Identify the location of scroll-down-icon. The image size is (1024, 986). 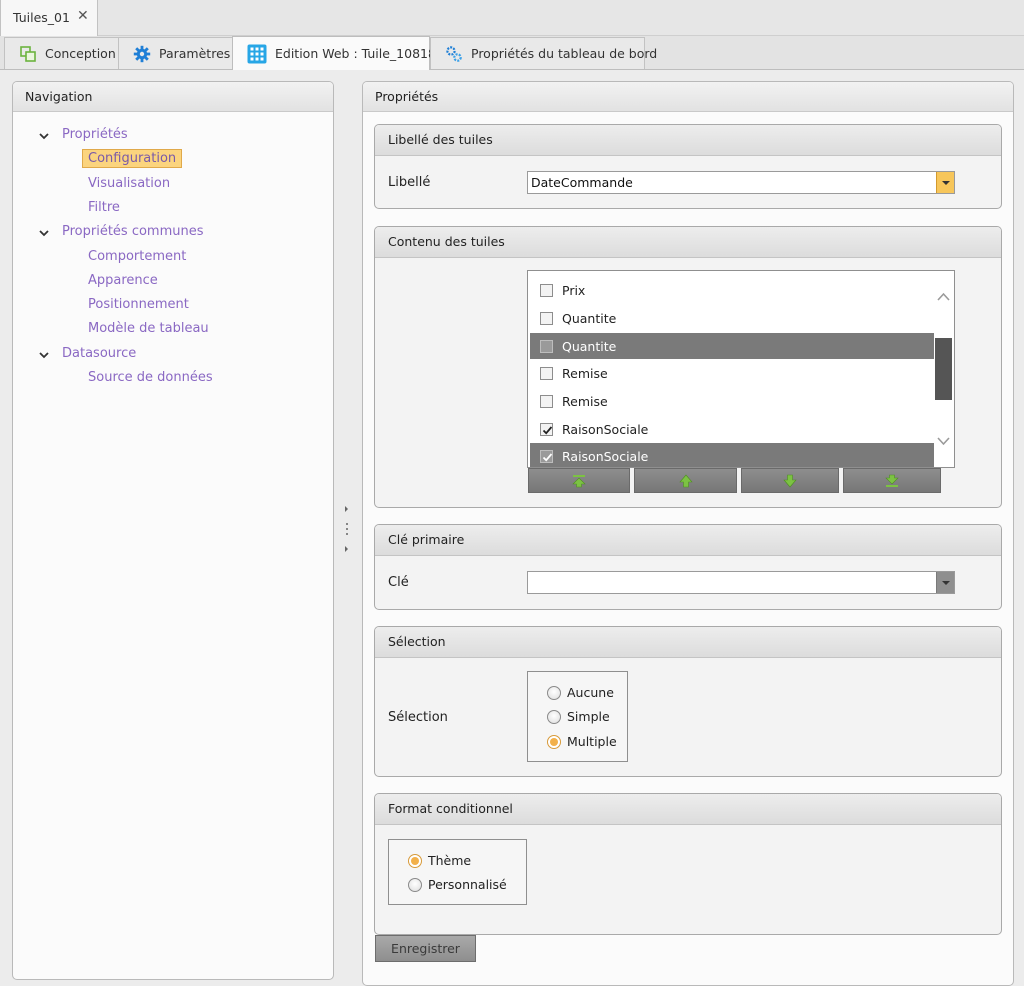
(943, 441).